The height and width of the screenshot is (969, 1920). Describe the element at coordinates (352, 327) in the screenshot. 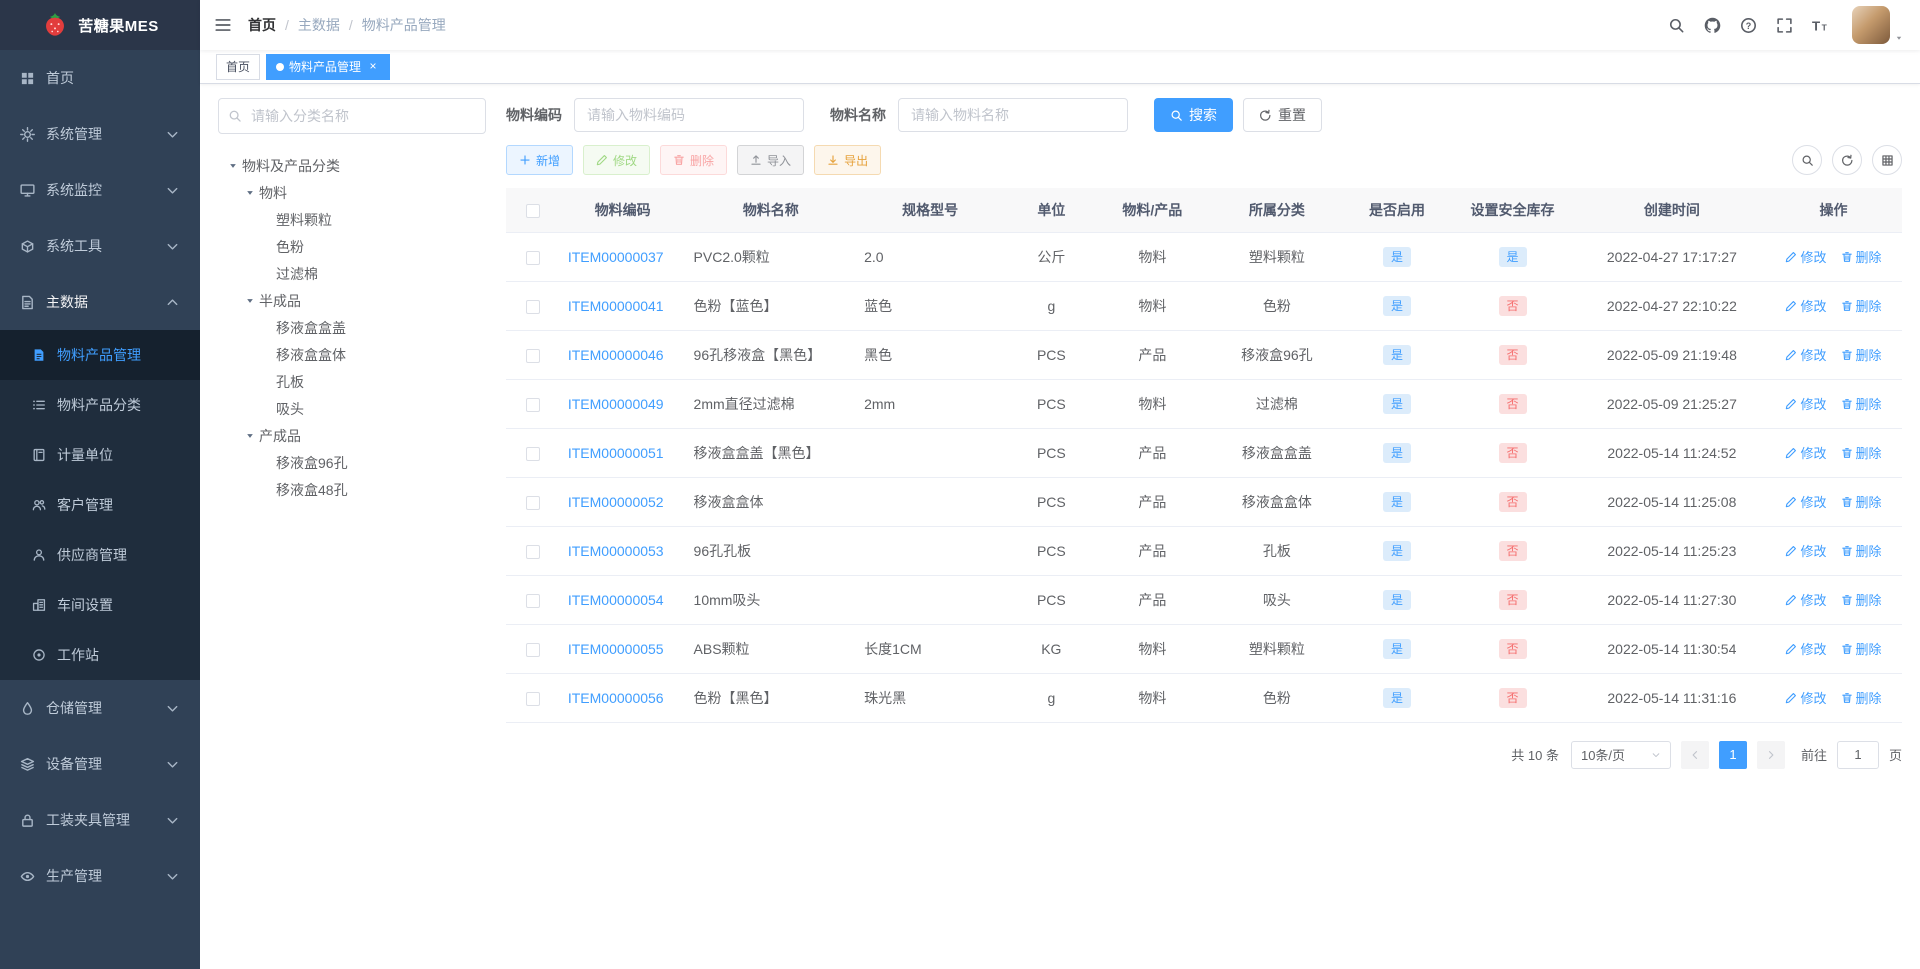

I see `tree-node: 移液盒盒盖` at that location.